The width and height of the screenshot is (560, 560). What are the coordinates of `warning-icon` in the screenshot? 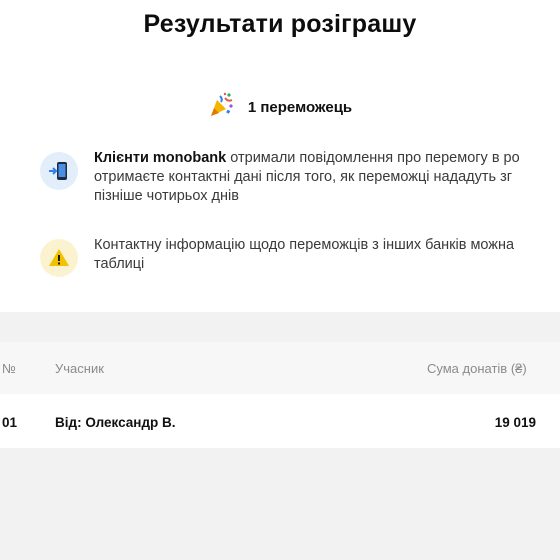 It's located at (59, 258).